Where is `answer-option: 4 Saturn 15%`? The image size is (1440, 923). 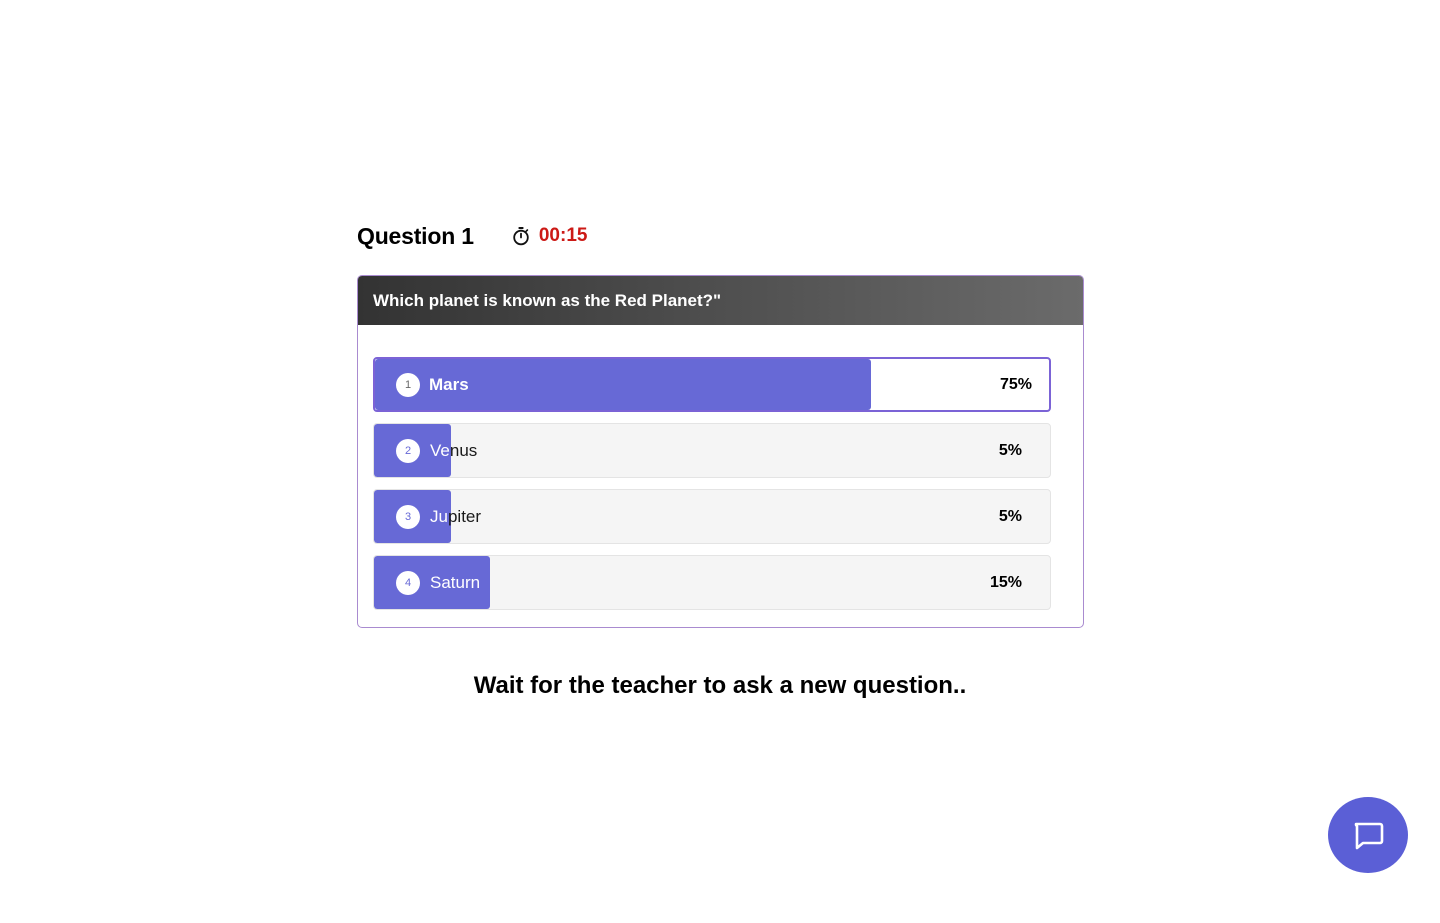 answer-option: 4 Saturn 15% is located at coordinates (712, 582).